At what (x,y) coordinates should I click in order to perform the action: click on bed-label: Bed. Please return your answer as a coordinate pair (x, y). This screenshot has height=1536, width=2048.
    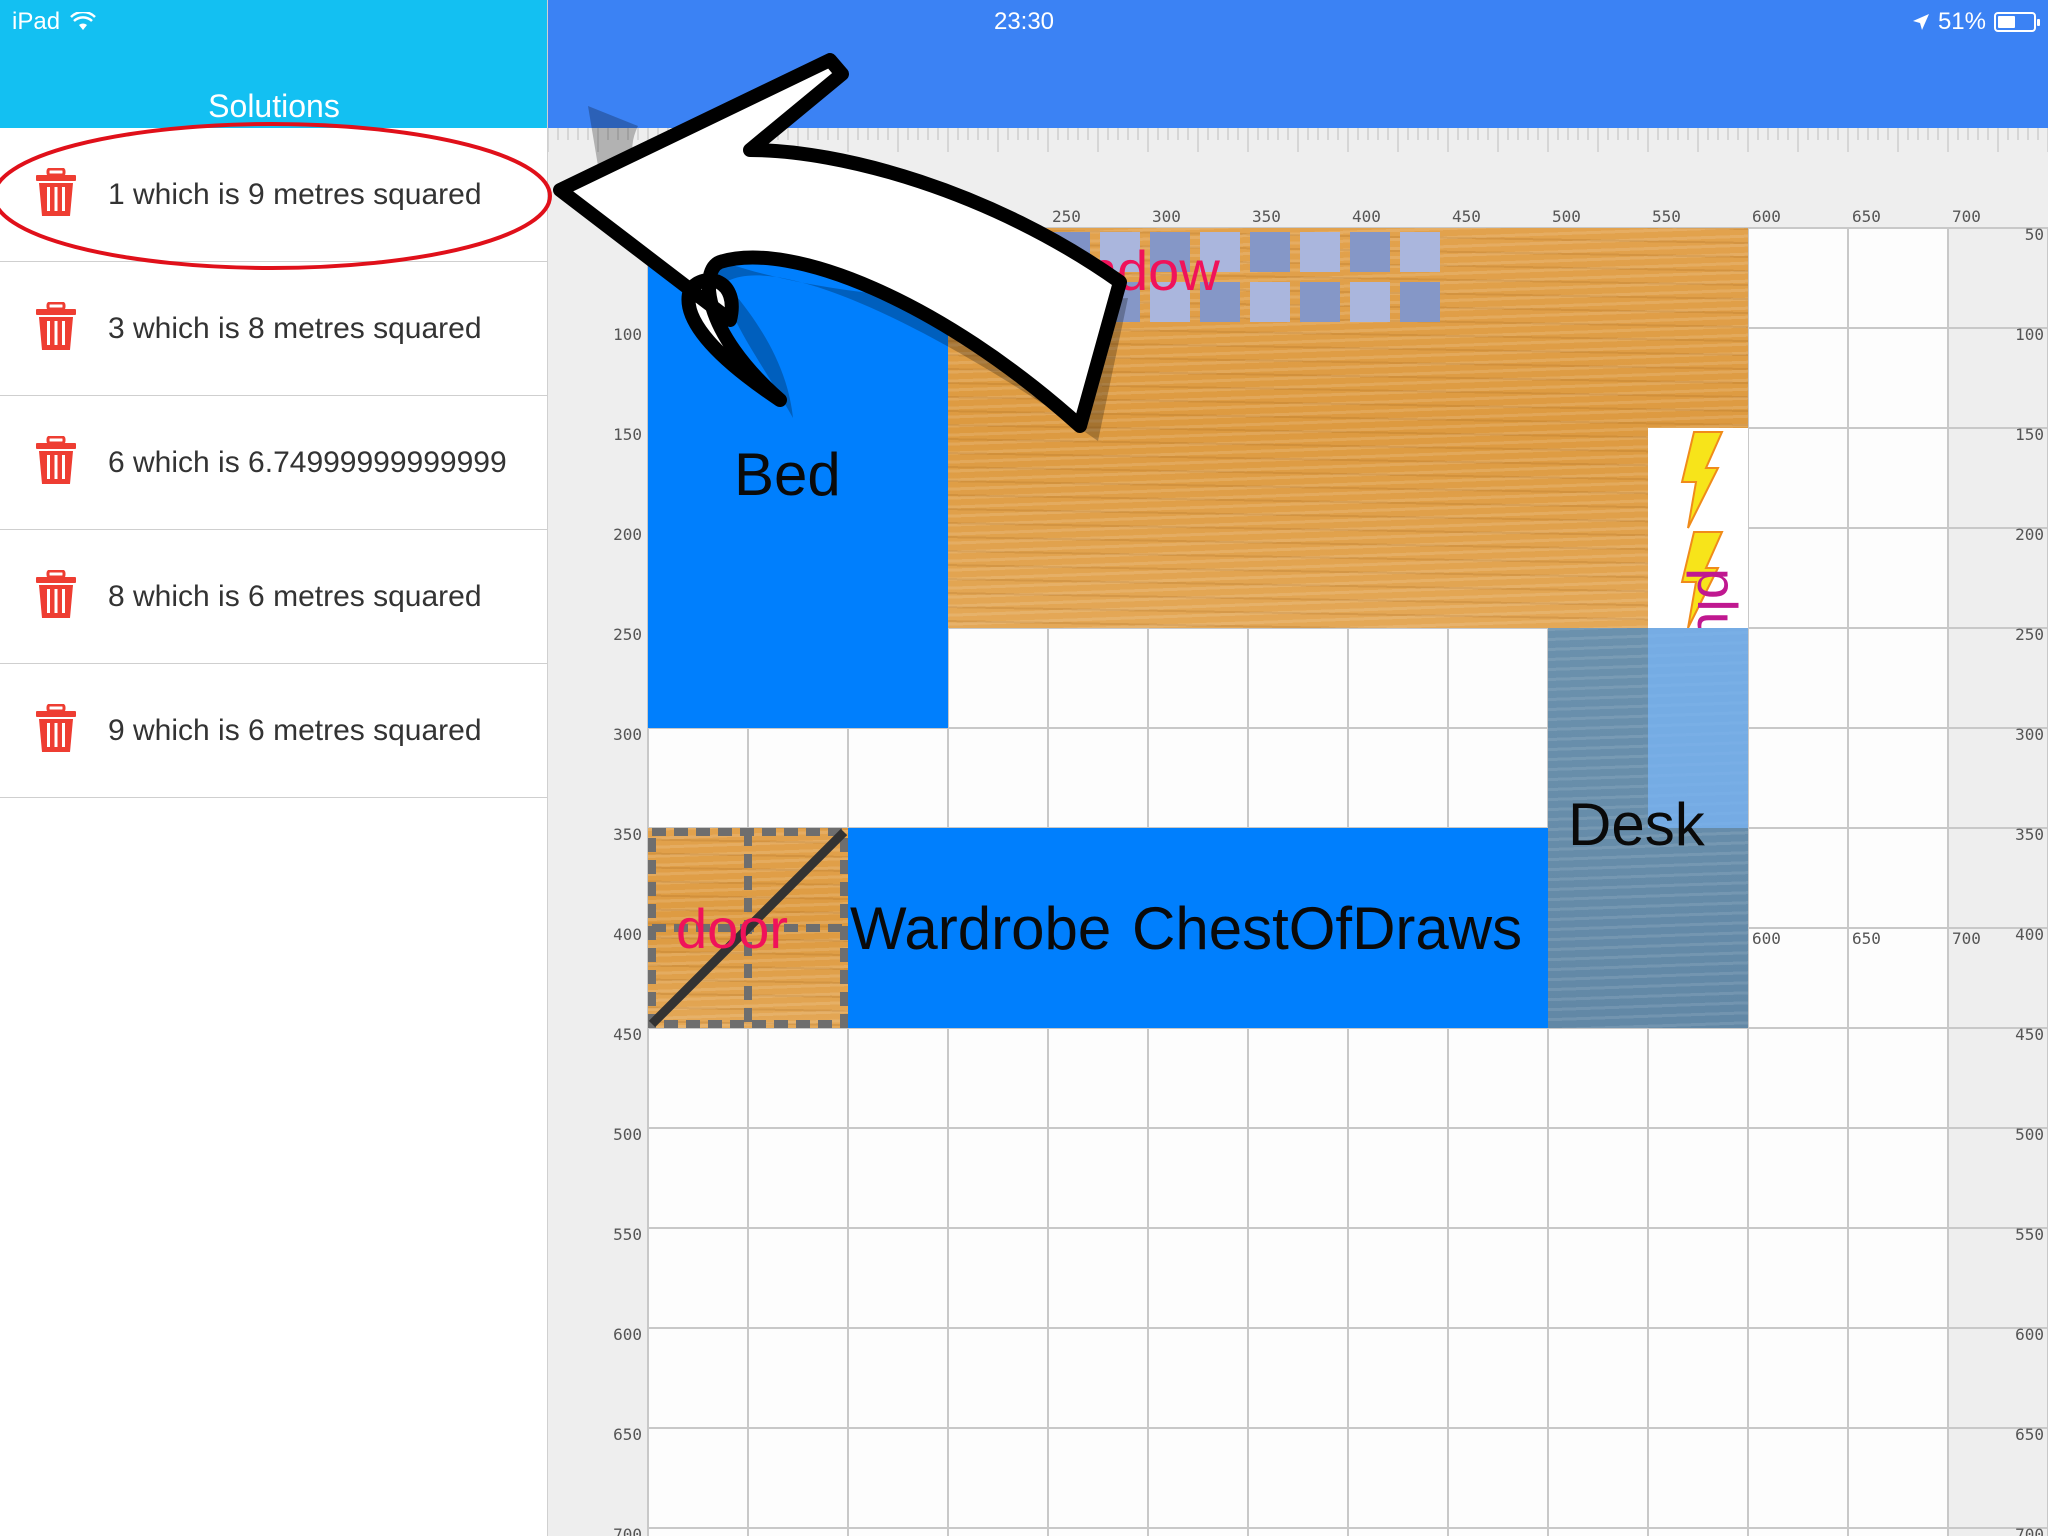
    Looking at the image, I should click on (787, 474).